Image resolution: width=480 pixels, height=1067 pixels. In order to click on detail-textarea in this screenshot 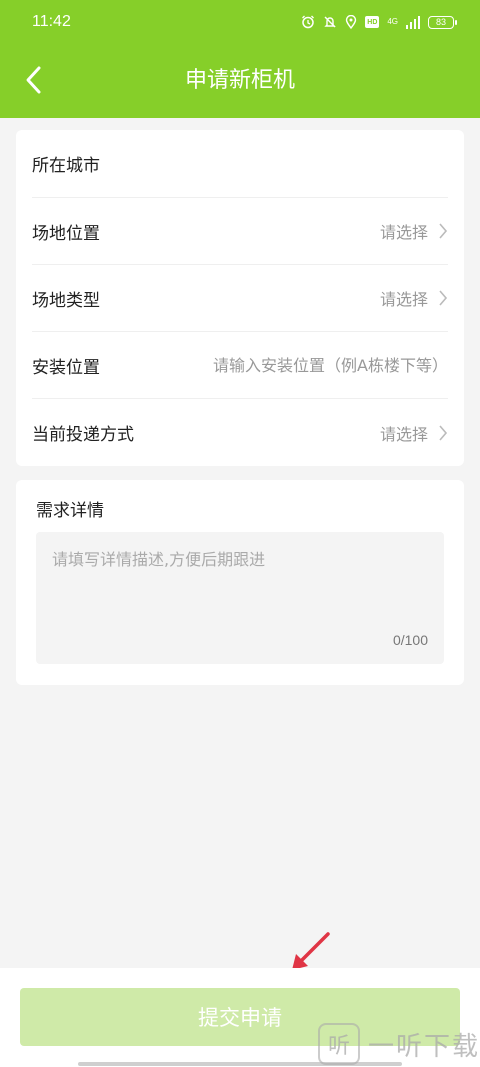, I will do `click(240, 586)`.